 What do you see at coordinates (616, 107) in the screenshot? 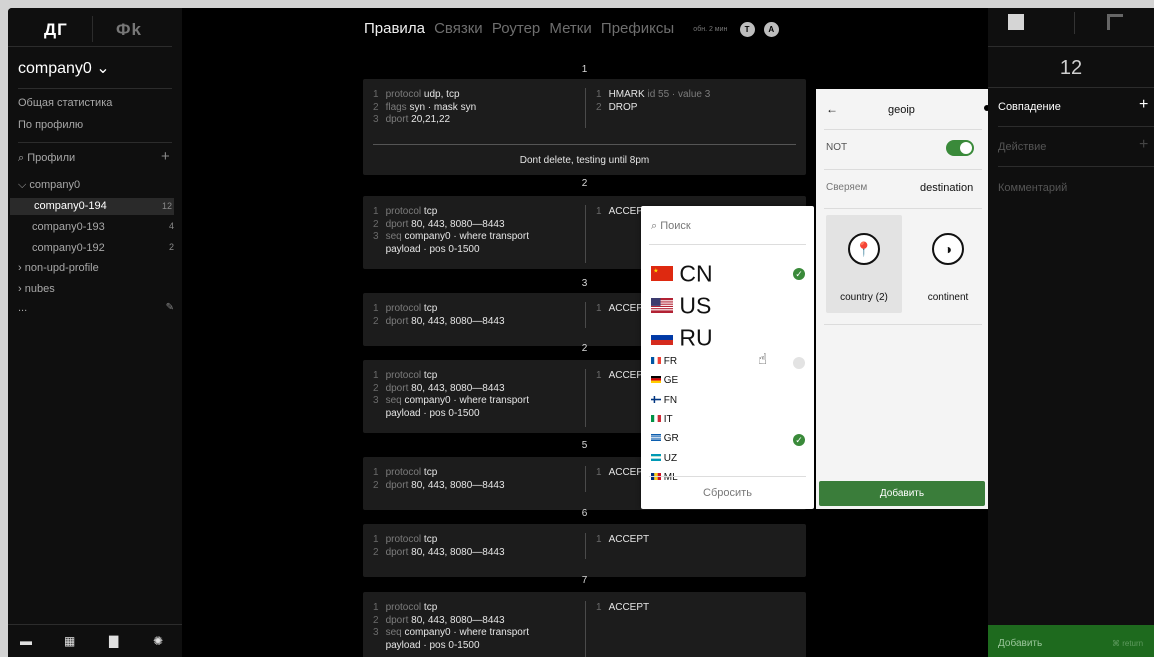
I see `action-line: 2 DROP` at bounding box center [616, 107].